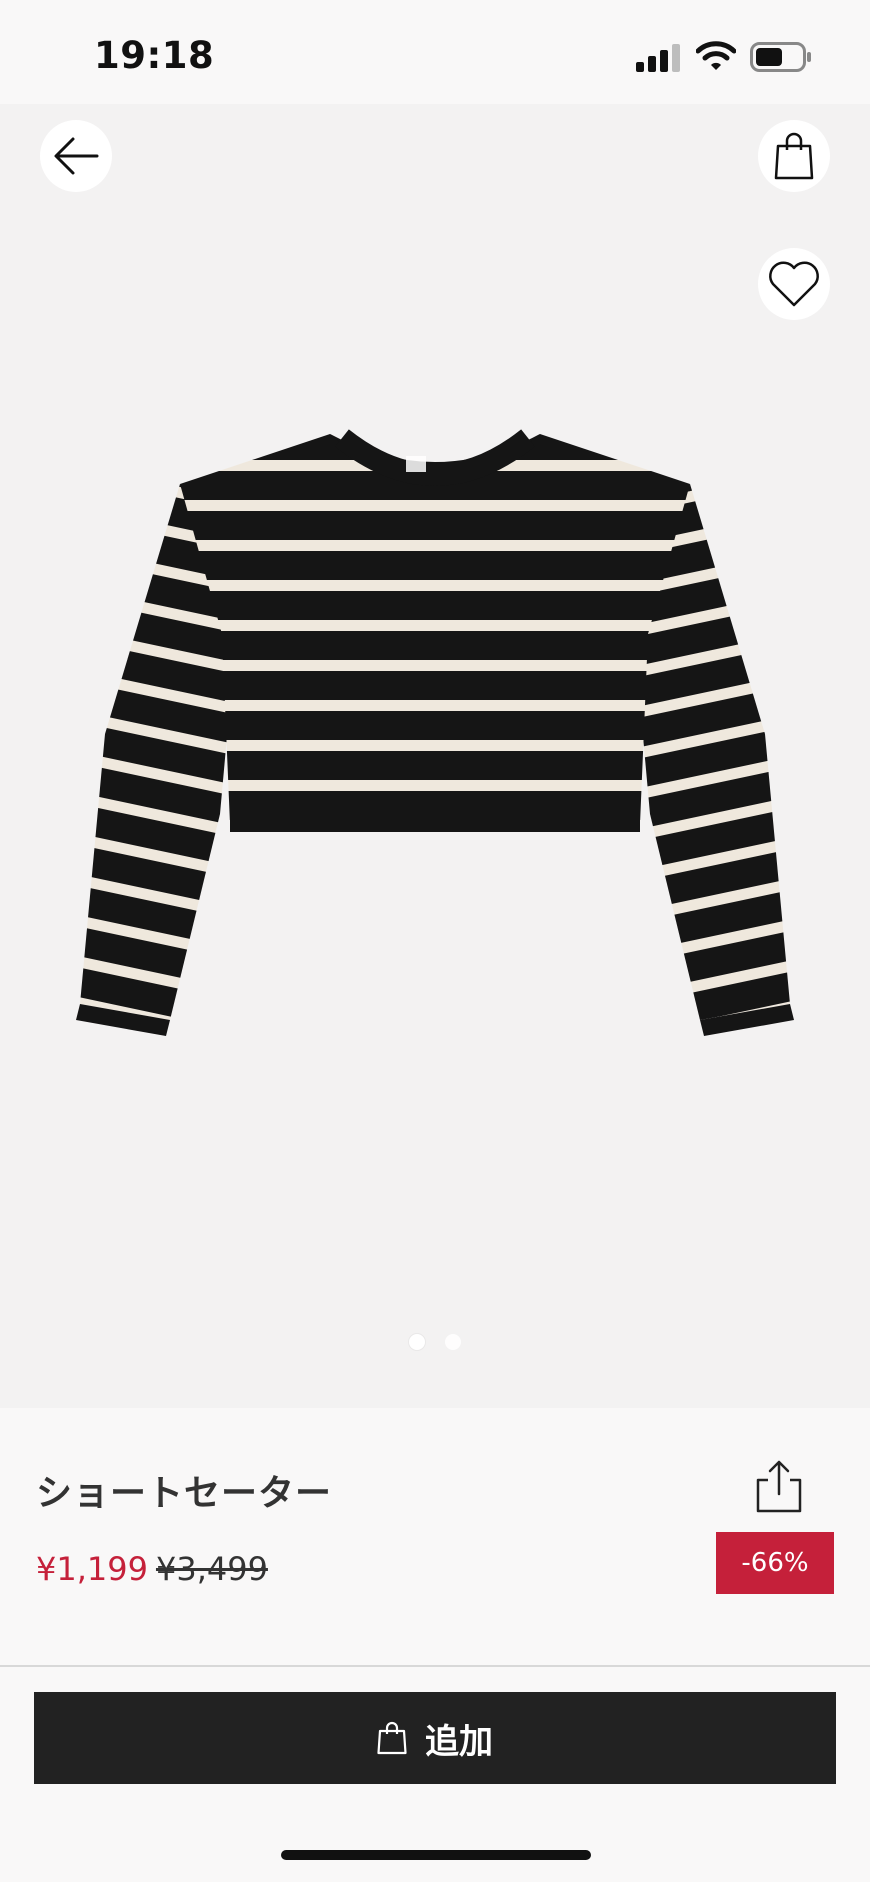 The image size is (870, 1882). What do you see at coordinates (152, 1569) in the screenshot?
I see `price-row: ¥1,199 ¥3,499` at bounding box center [152, 1569].